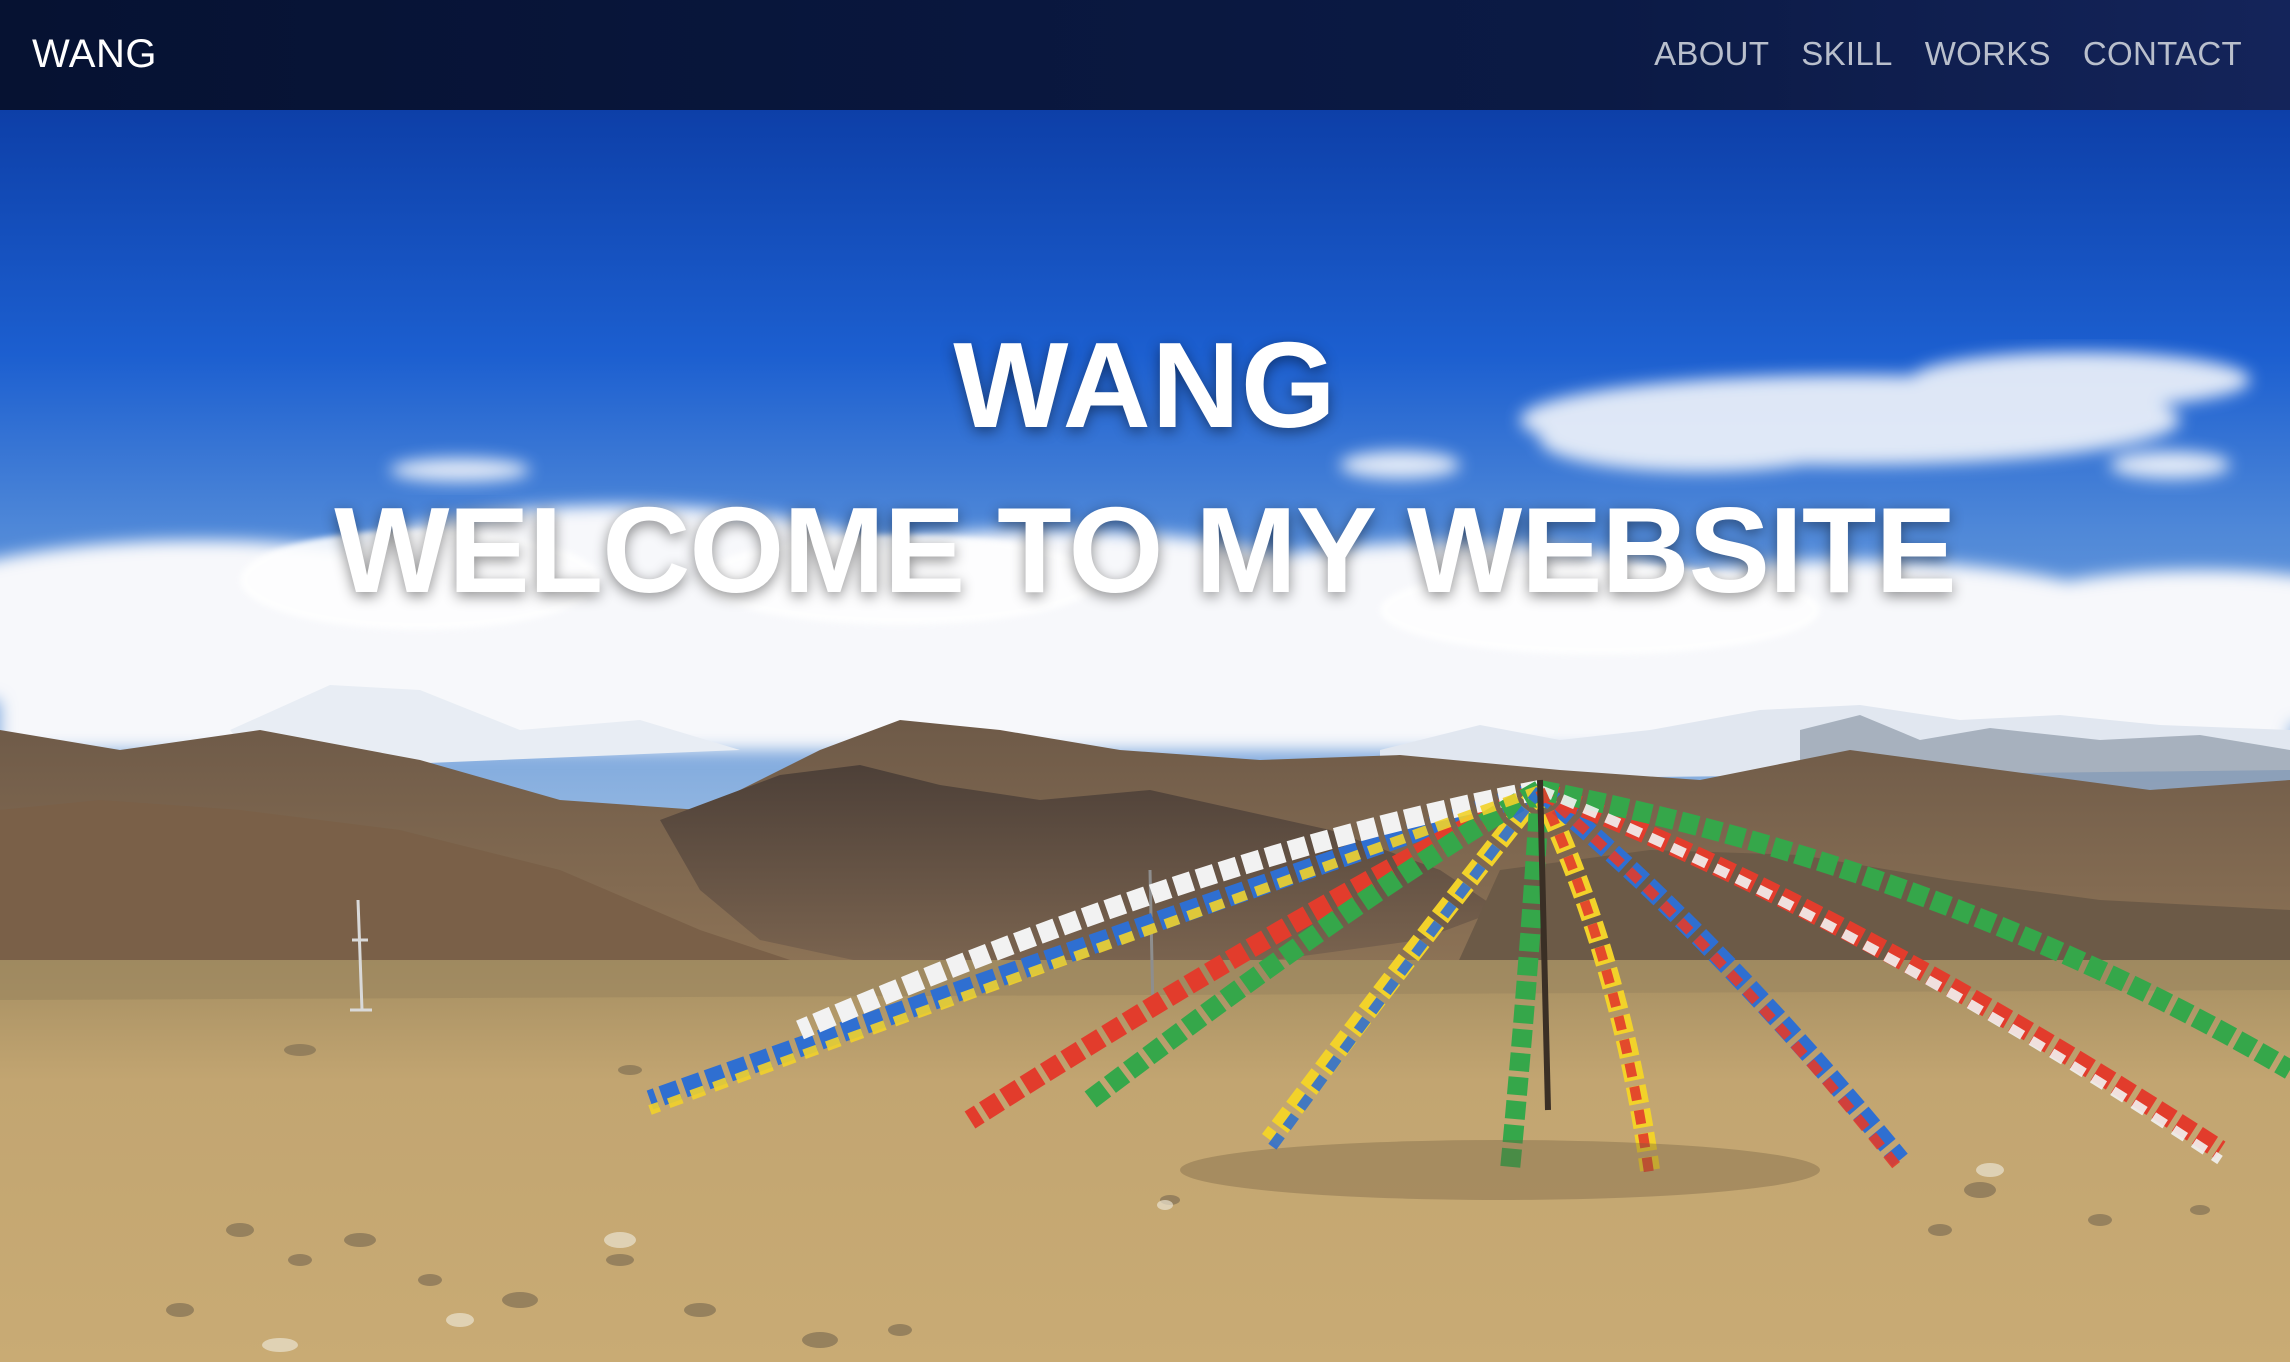 This screenshot has width=2290, height=1362. Describe the element at coordinates (1145, 550) in the screenshot. I see `hero-tagline-heading: WELCOME TO MY WEBSITE` at that location.